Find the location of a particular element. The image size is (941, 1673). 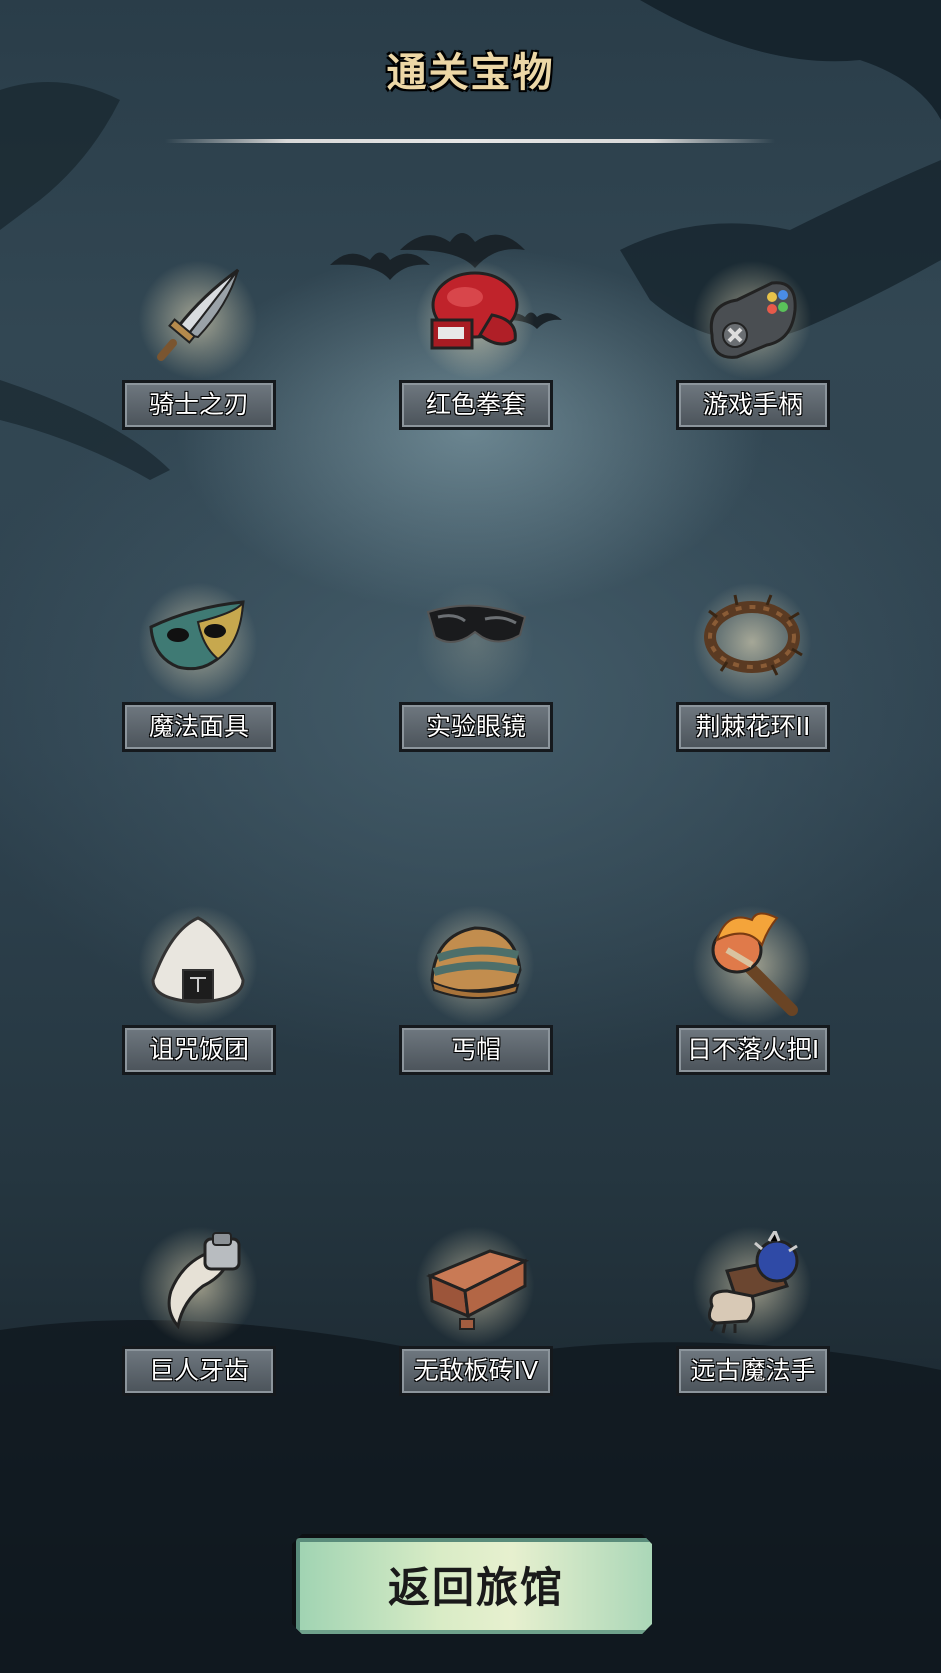

thorn-wreath-icon is located at coordinates (753, 635).